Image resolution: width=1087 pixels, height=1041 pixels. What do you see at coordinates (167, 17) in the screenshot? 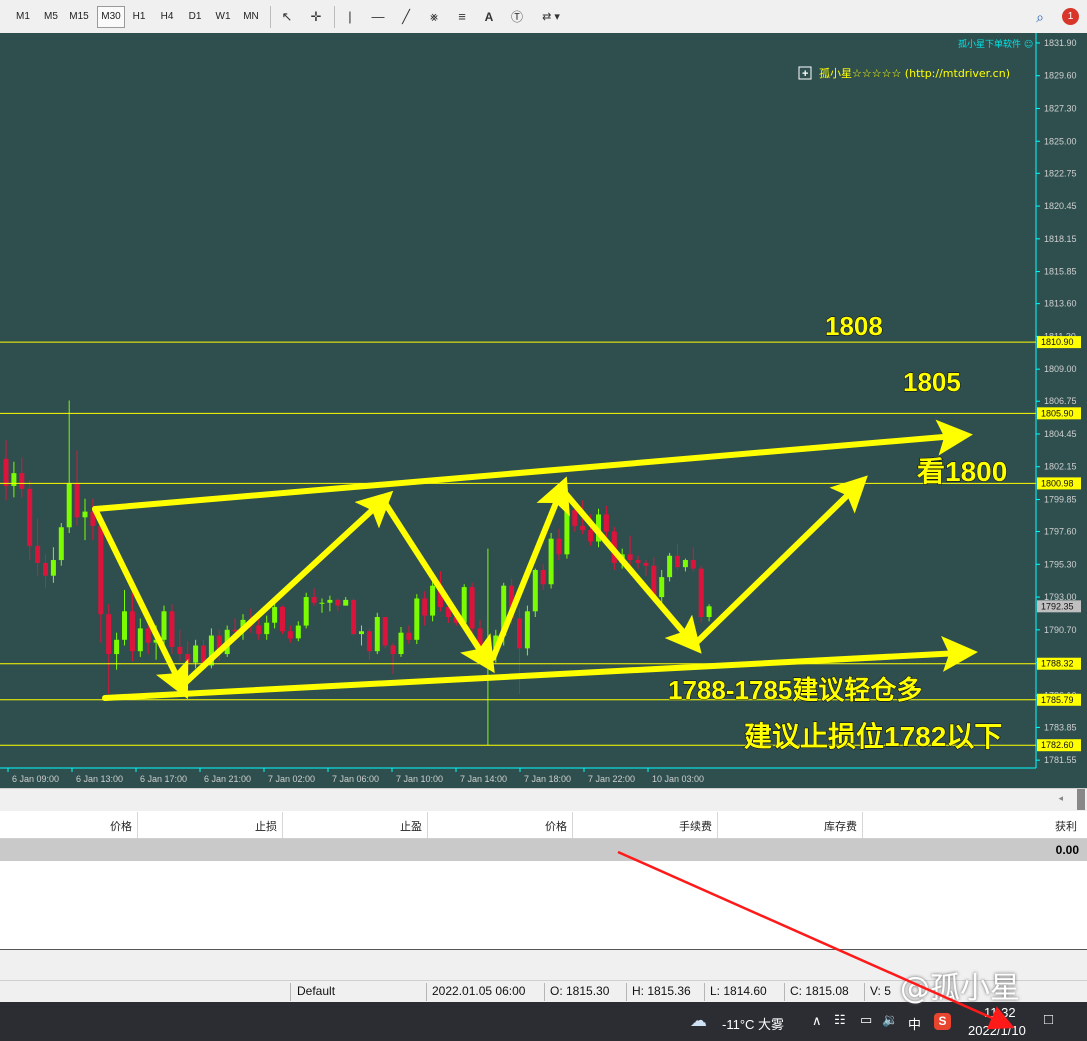
I see `timeframe-h4: H4` at bounding box center [167, 17].